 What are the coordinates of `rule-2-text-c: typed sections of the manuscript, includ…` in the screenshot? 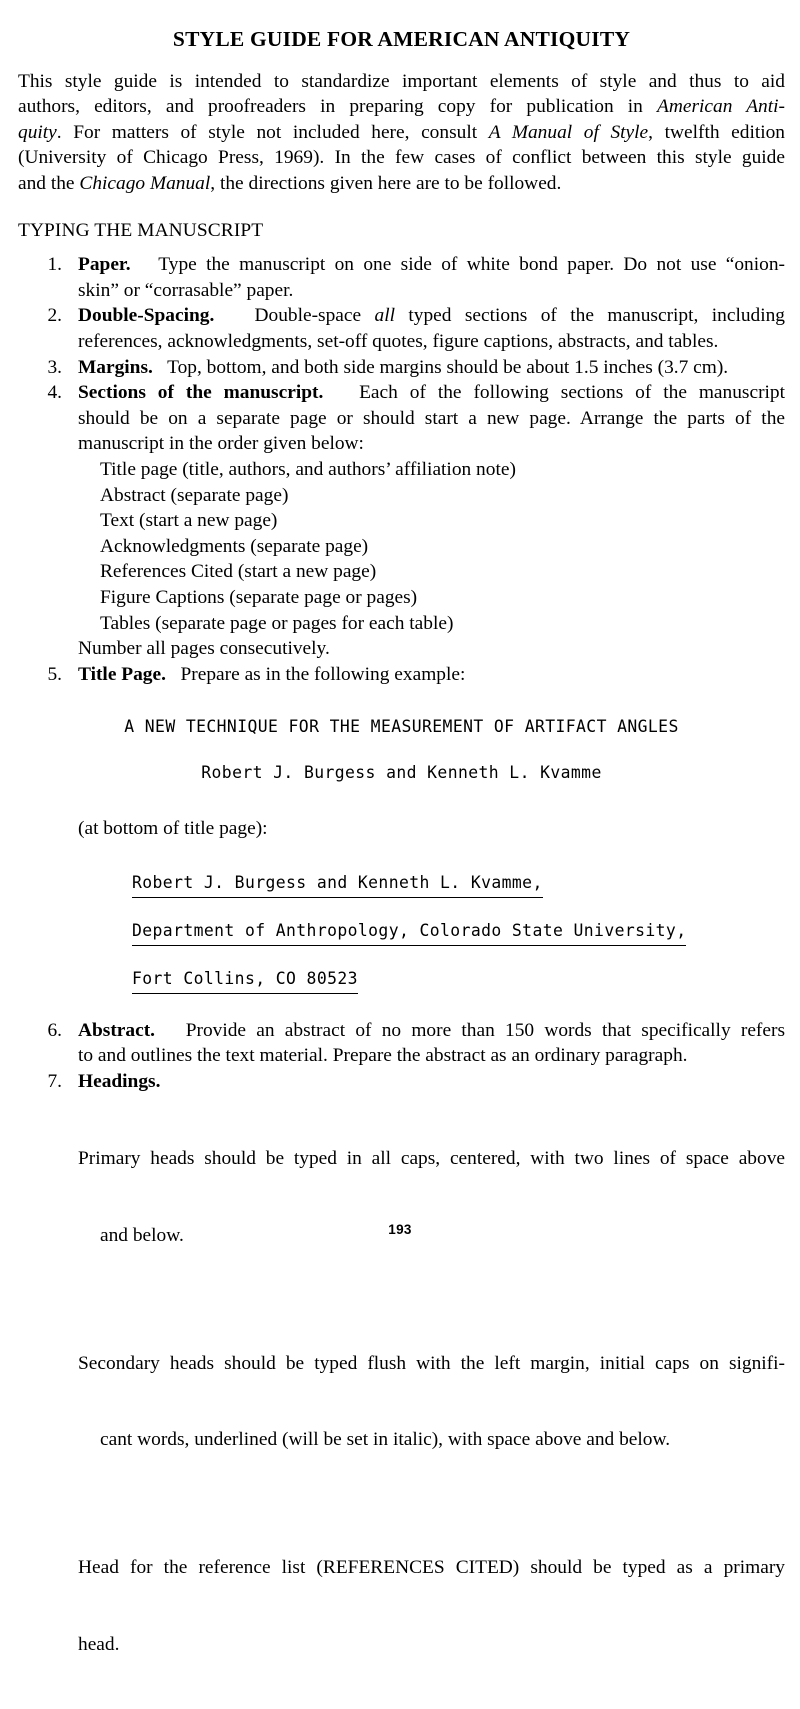 It's located at (589, 316).